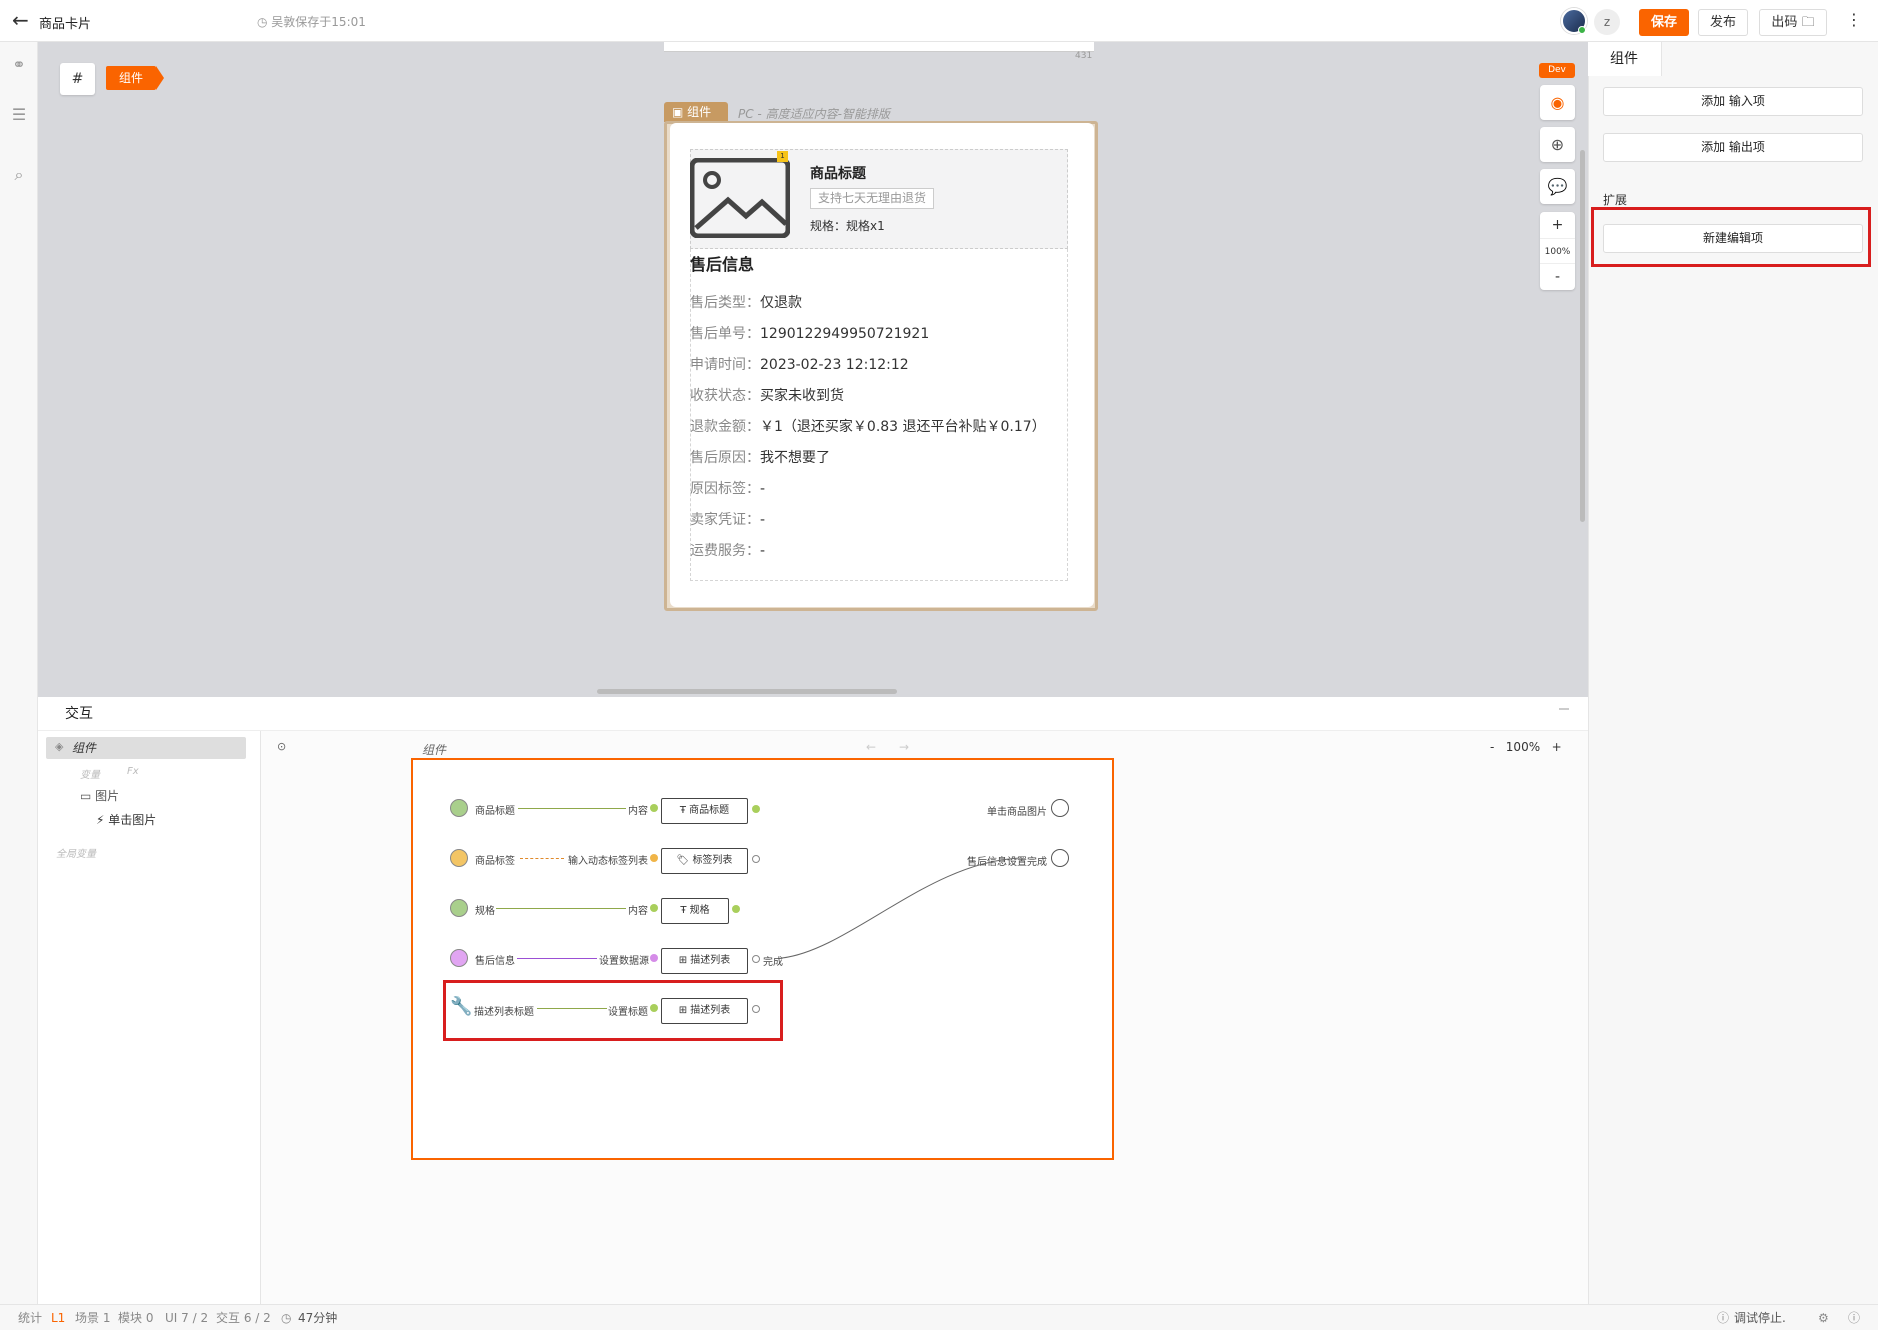 The height and width of the screenshot is (1331, 1878). I want to click on after-sale-row: 售后单号：1290122949950721921, so click(809, 333).